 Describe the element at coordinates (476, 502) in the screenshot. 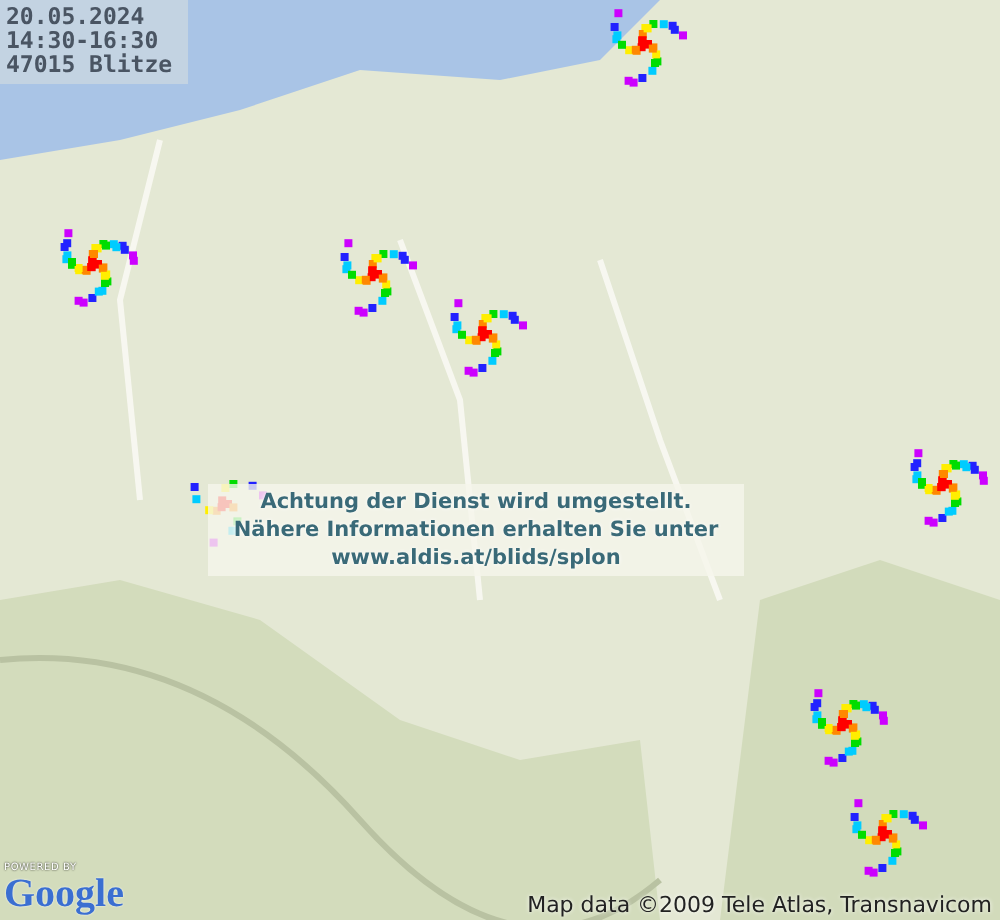

I see `notice-text: Achtung der Dienst wird umgestellt.` at that location.